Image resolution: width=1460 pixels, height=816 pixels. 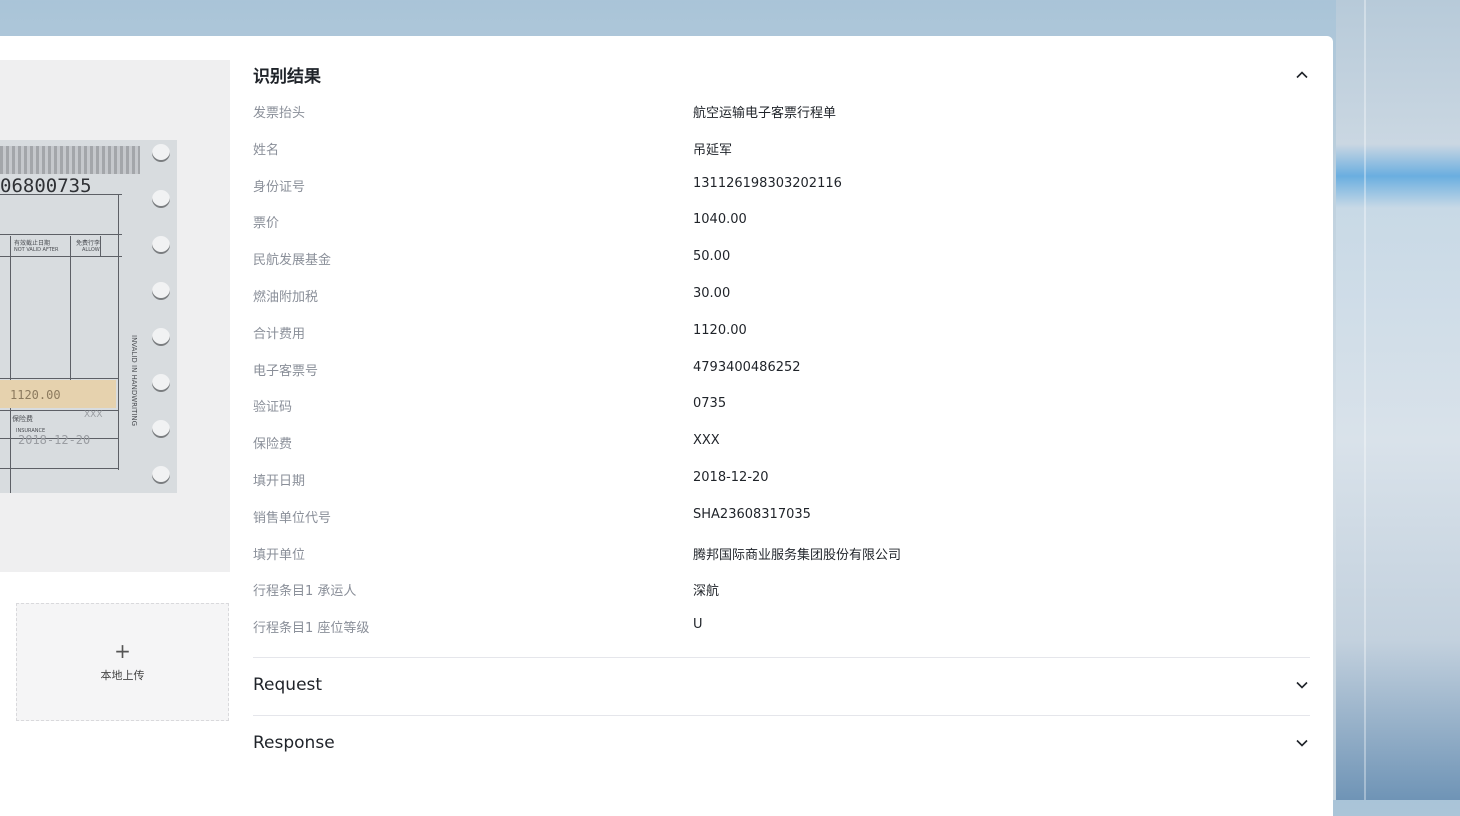 What do you see at coordinates (162, 317) in the screenshot?
I see `ticket-perforation` at bounding box center [162, 317].